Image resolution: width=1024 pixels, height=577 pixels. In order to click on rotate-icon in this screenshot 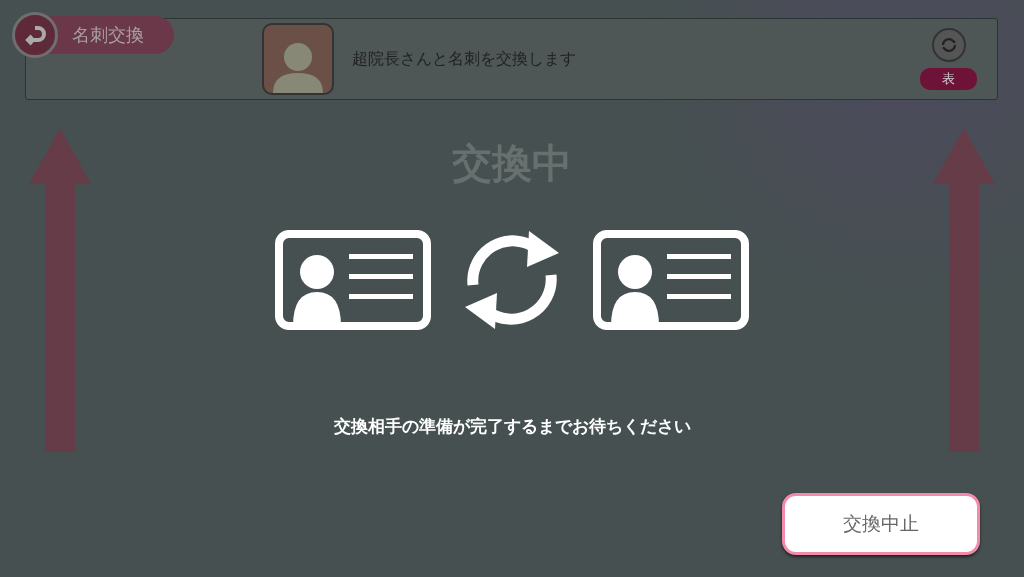, I will do `click(948, 45)`.